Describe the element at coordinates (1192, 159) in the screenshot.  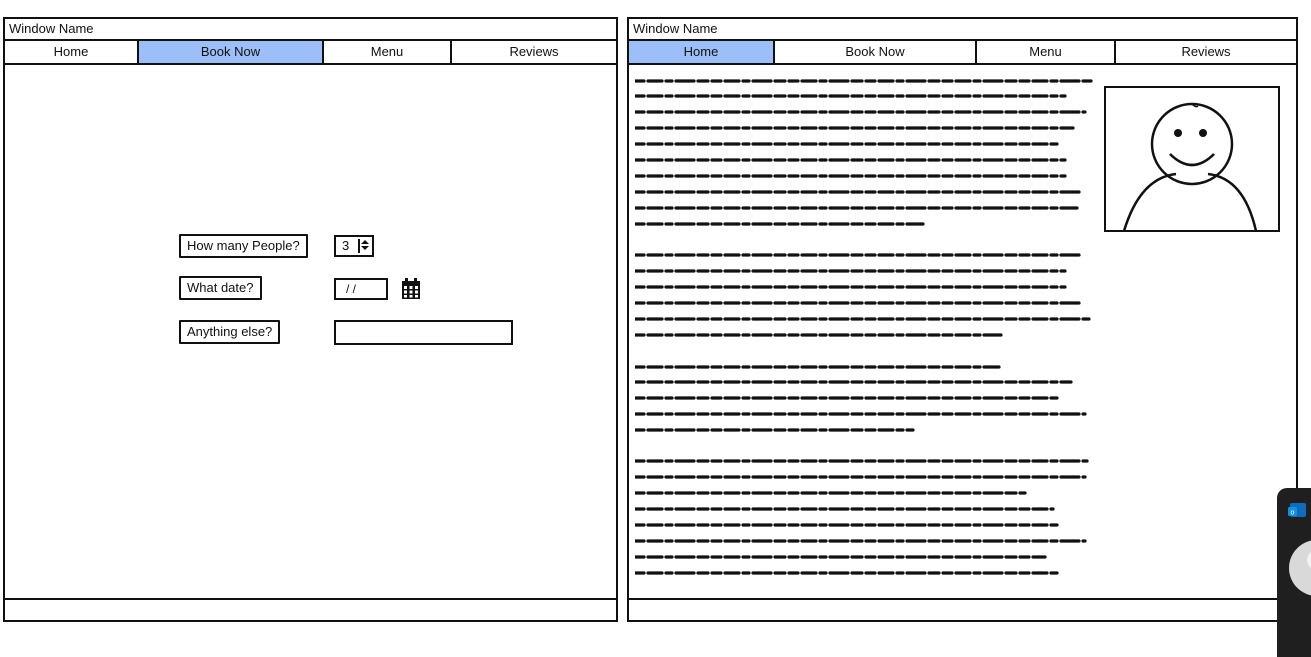
I see `user-portrait-icon` at that location.